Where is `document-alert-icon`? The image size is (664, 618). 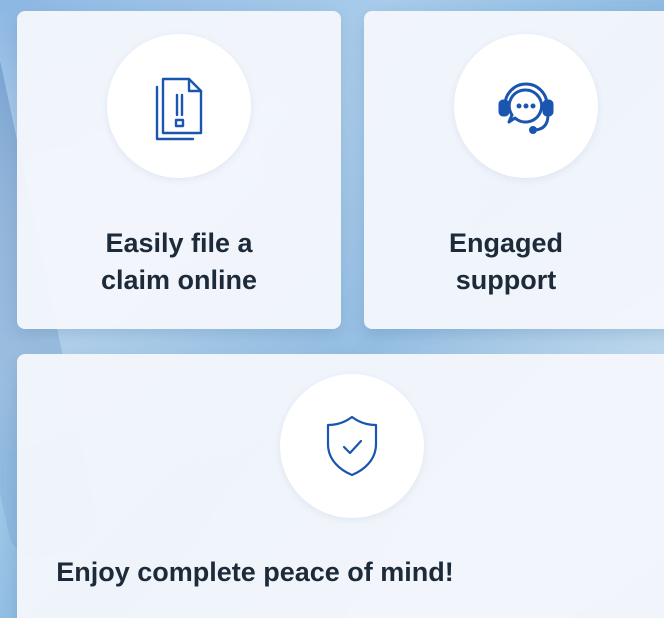
document-alert-icon is located at coordinates (179, 106).